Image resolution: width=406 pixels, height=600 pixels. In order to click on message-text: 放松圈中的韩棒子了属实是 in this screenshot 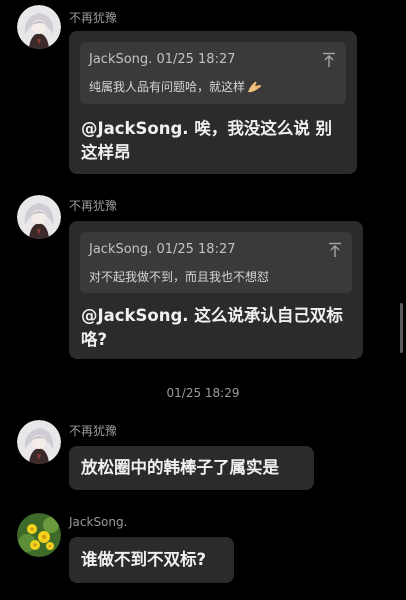, I will do `click(180, 467)`.